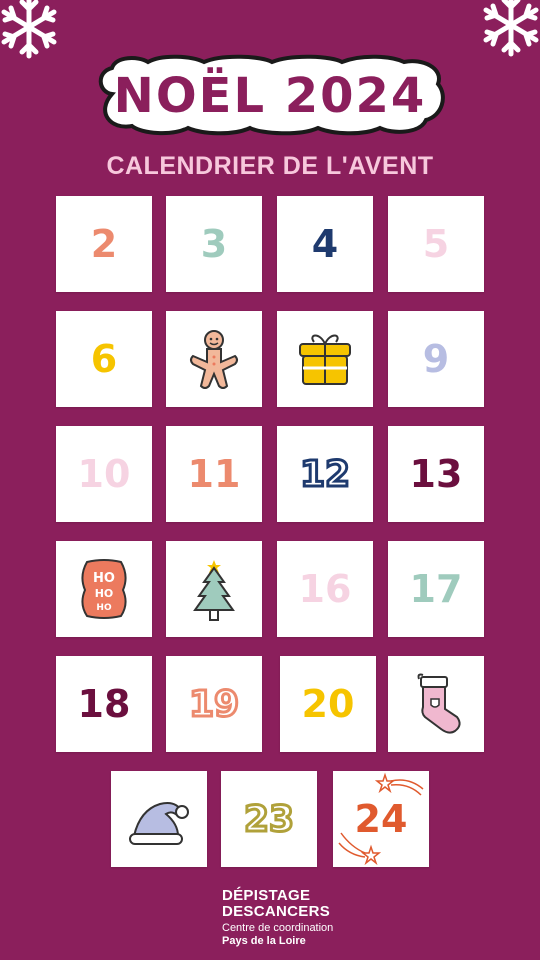  I want to click on calendar-day-9: 9, so click(436, 359).